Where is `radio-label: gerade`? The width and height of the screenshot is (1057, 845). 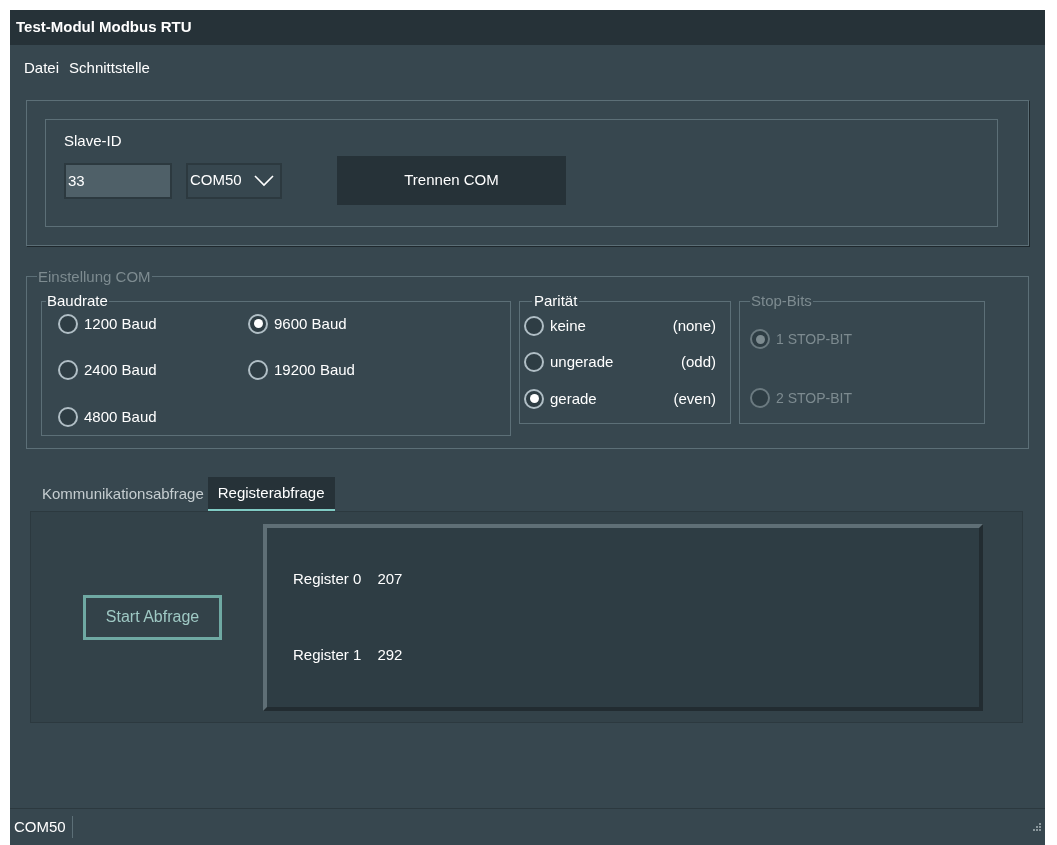 radio-label: gerade is located at coordinates (573, 398).